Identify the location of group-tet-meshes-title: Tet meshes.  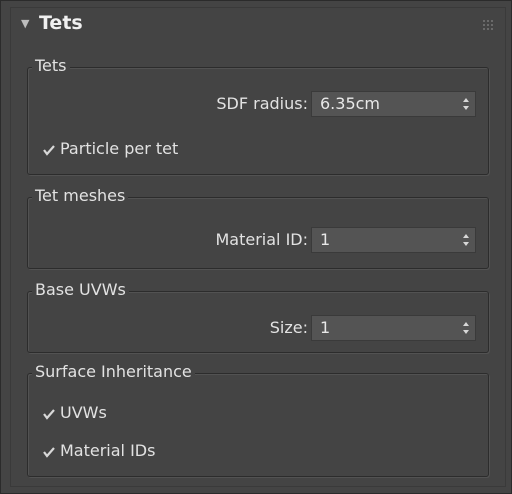
(80, 196).